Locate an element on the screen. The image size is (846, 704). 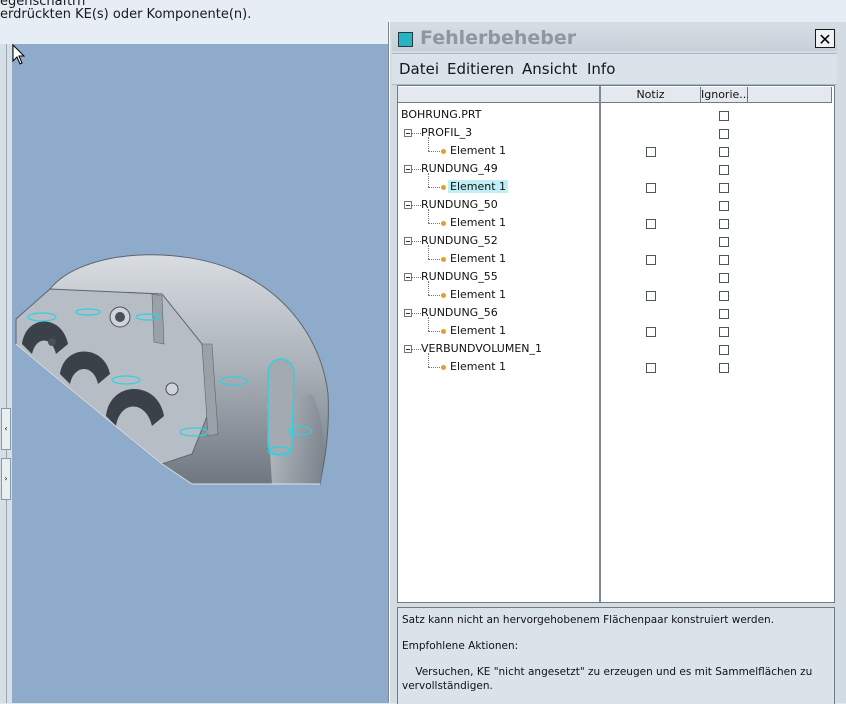
tree-row-root: BOHRUNG.PRT is located at coordinates (616, 116).